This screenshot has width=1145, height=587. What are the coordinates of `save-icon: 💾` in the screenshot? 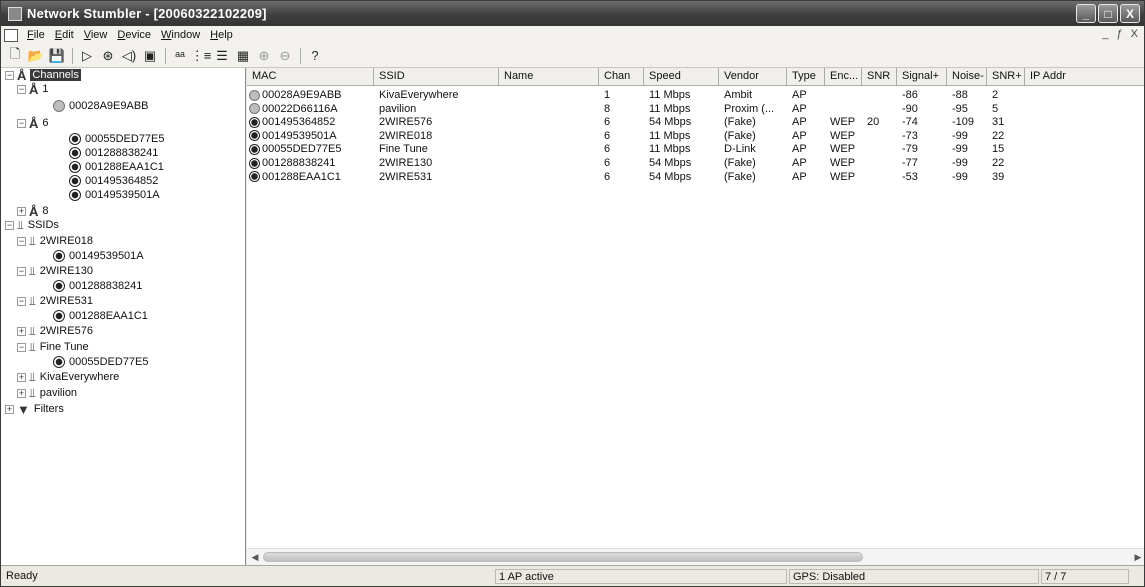 It's located at (57, 56).